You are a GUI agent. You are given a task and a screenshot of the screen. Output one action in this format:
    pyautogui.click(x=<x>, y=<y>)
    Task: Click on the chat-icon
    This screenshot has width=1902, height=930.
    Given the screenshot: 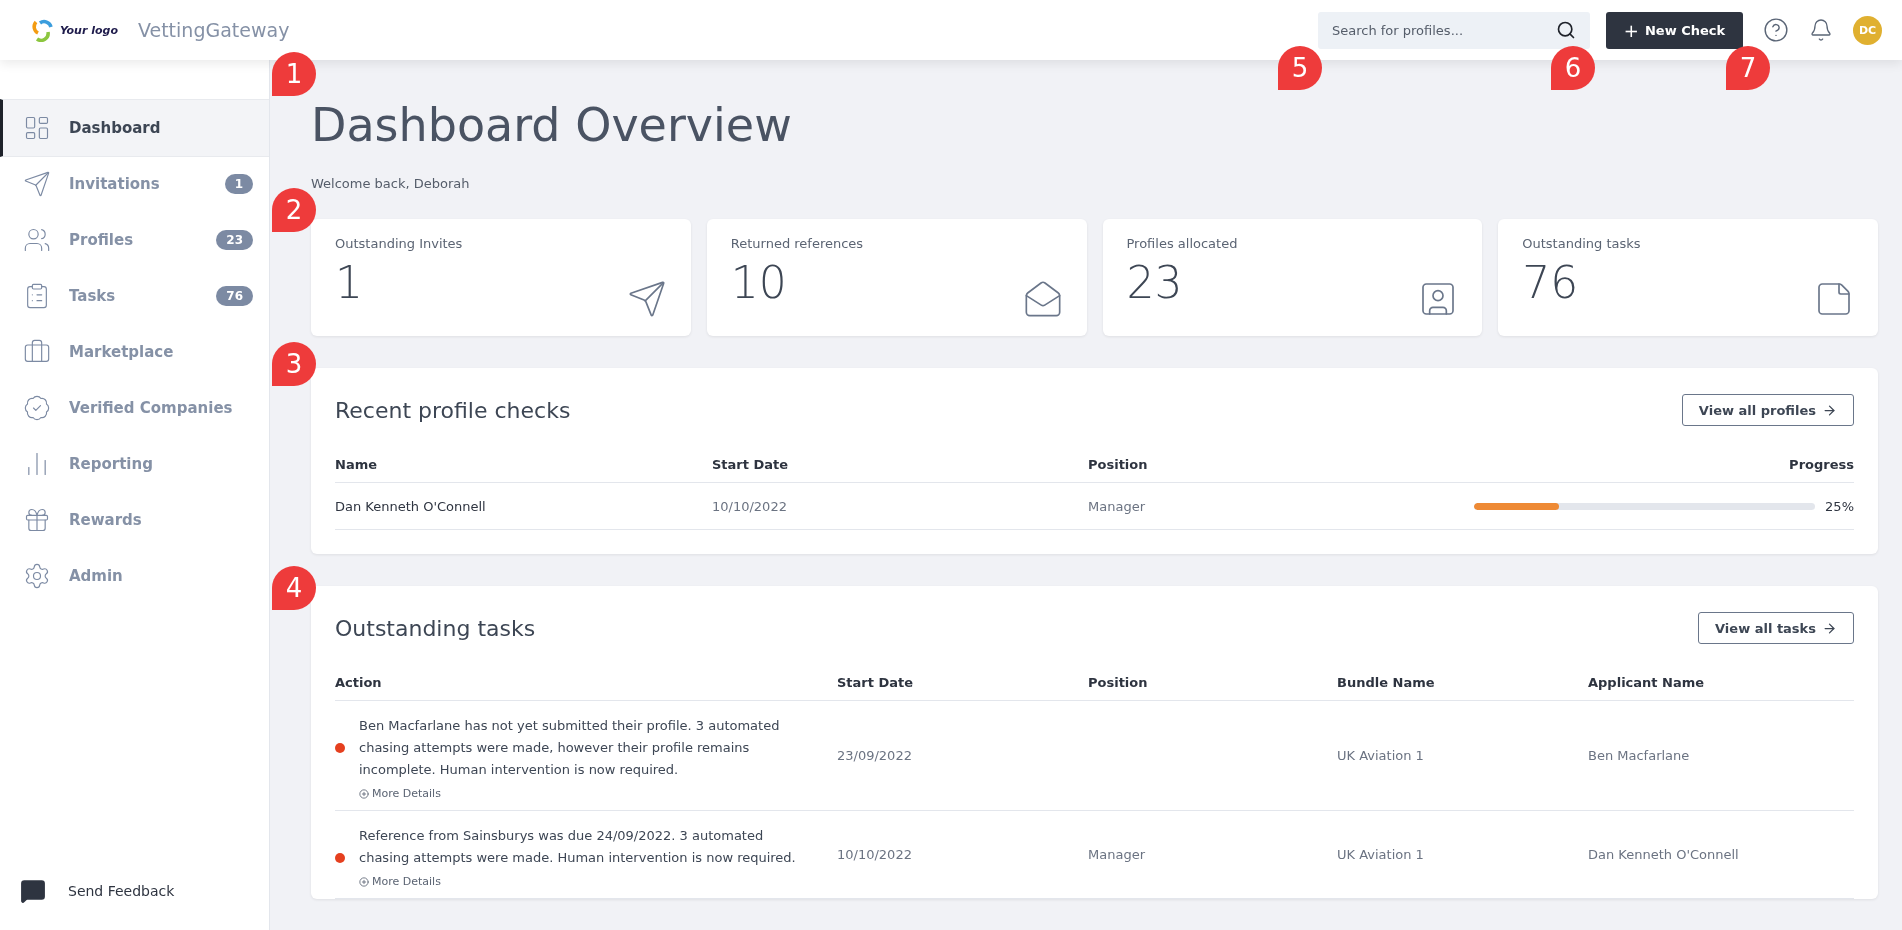 What is the action you would take?
    pyautogui.click(x=33, y=891)
    